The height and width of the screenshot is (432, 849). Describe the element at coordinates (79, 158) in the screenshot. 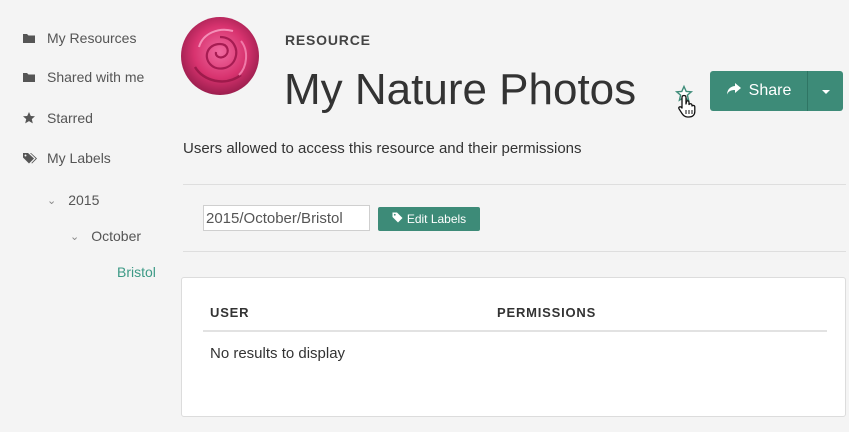

I see `sidebar-item-label: My Labels` at that location.